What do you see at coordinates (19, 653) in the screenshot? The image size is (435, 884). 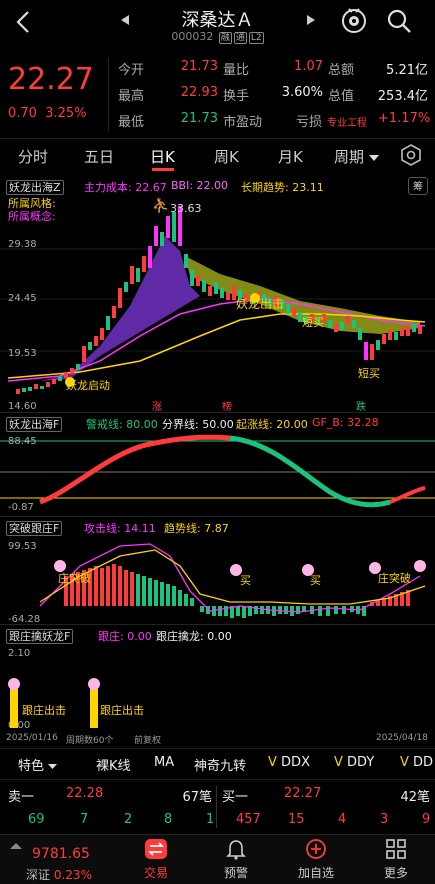 I see `chart4-ytick: 2.10` at bounding box center [19, 653].